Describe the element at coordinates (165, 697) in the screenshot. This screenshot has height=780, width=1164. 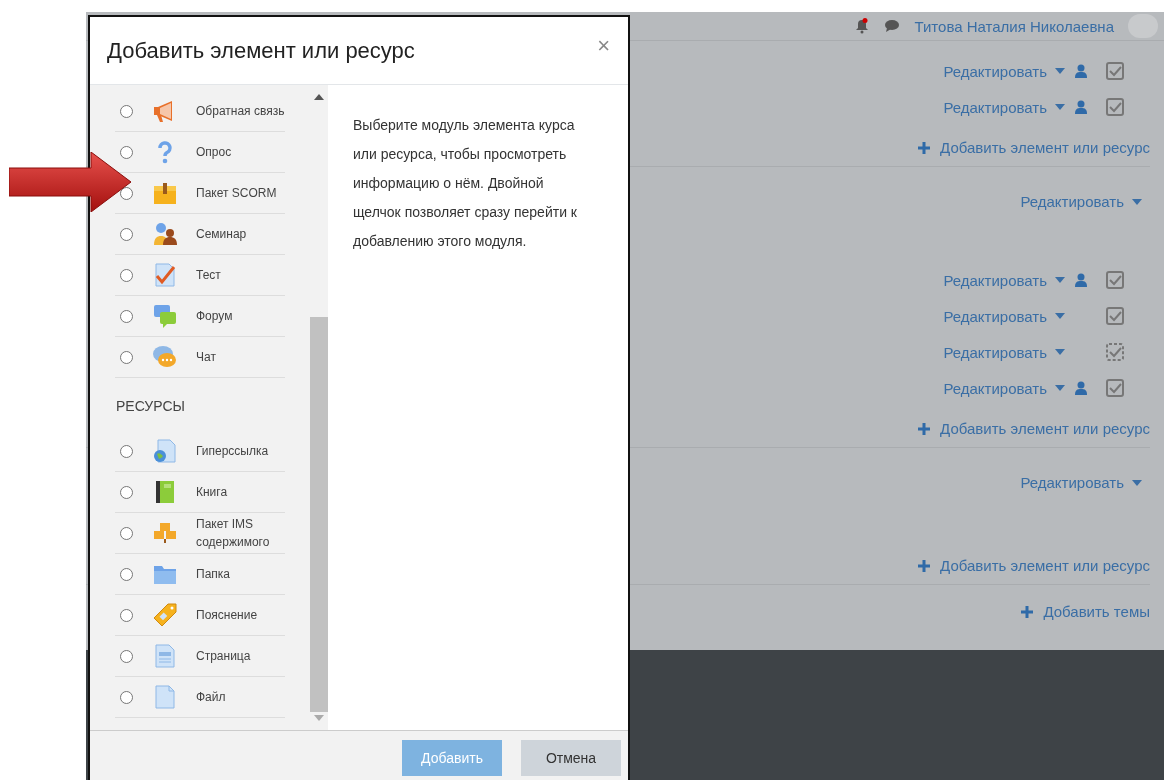
I see `file-icon` at that location.